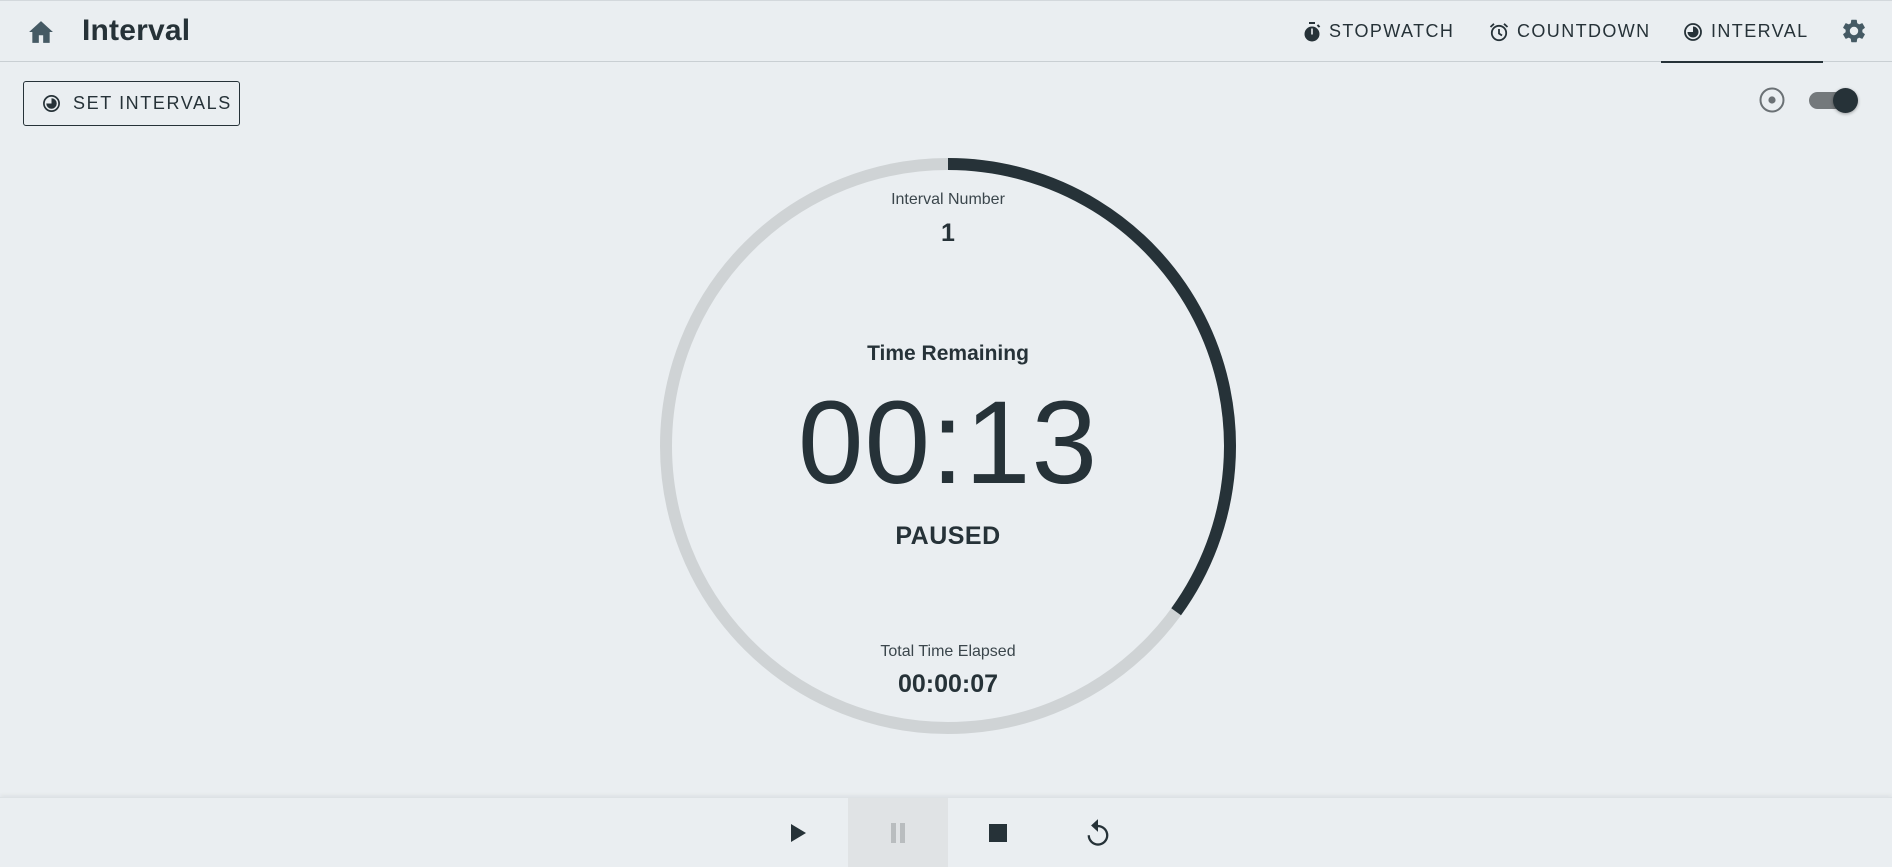 The width and height of the screenshot is (1892, 867). Describe the element at coordinates (1392, 31) in the screenshot. I see `tab-stopwatch-label: STOPWATCH` at that location.